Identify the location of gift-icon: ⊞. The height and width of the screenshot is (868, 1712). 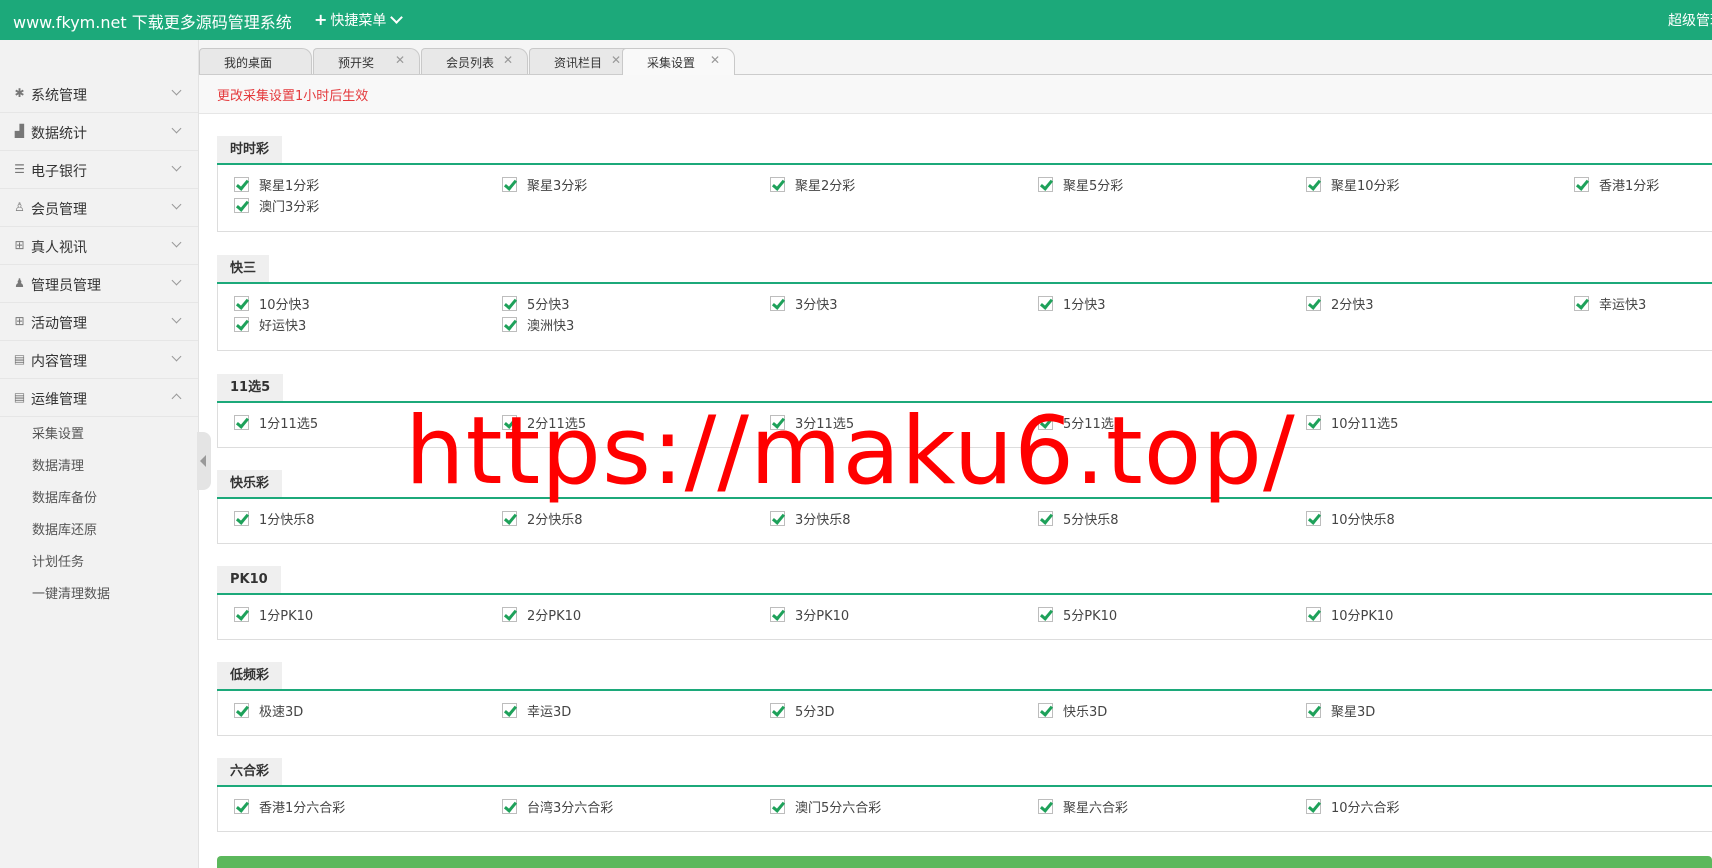
(19, 245).